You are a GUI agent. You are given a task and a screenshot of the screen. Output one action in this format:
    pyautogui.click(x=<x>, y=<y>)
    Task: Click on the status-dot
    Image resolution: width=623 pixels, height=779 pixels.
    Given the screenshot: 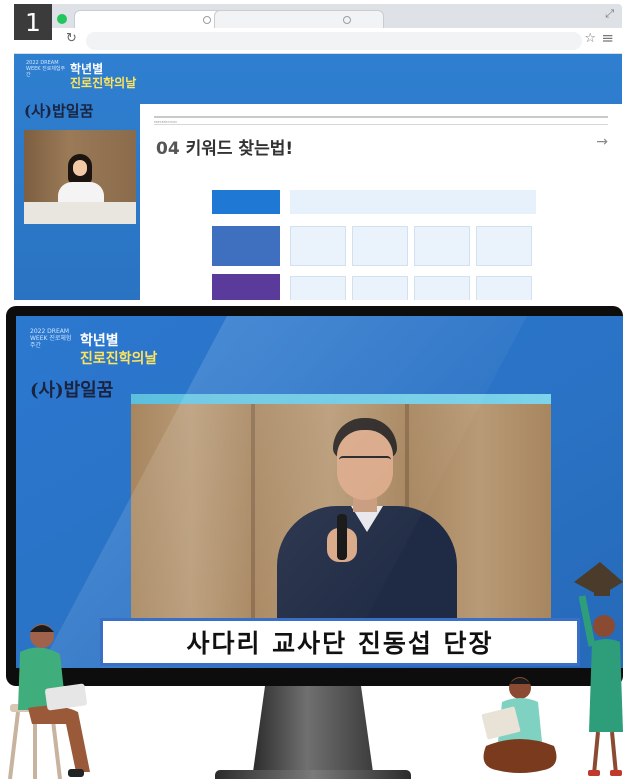 What is the action you would take?
    pyautogui.click(x=62, y=19)
    